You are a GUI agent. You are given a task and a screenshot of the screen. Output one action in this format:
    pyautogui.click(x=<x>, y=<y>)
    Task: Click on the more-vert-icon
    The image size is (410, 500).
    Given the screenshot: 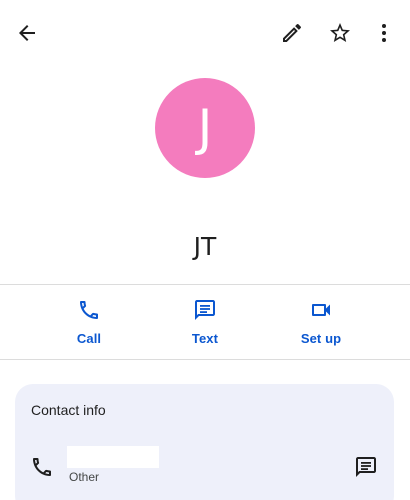 What is the action you would take?
    pyautogui.click(x=384, y=33)
    